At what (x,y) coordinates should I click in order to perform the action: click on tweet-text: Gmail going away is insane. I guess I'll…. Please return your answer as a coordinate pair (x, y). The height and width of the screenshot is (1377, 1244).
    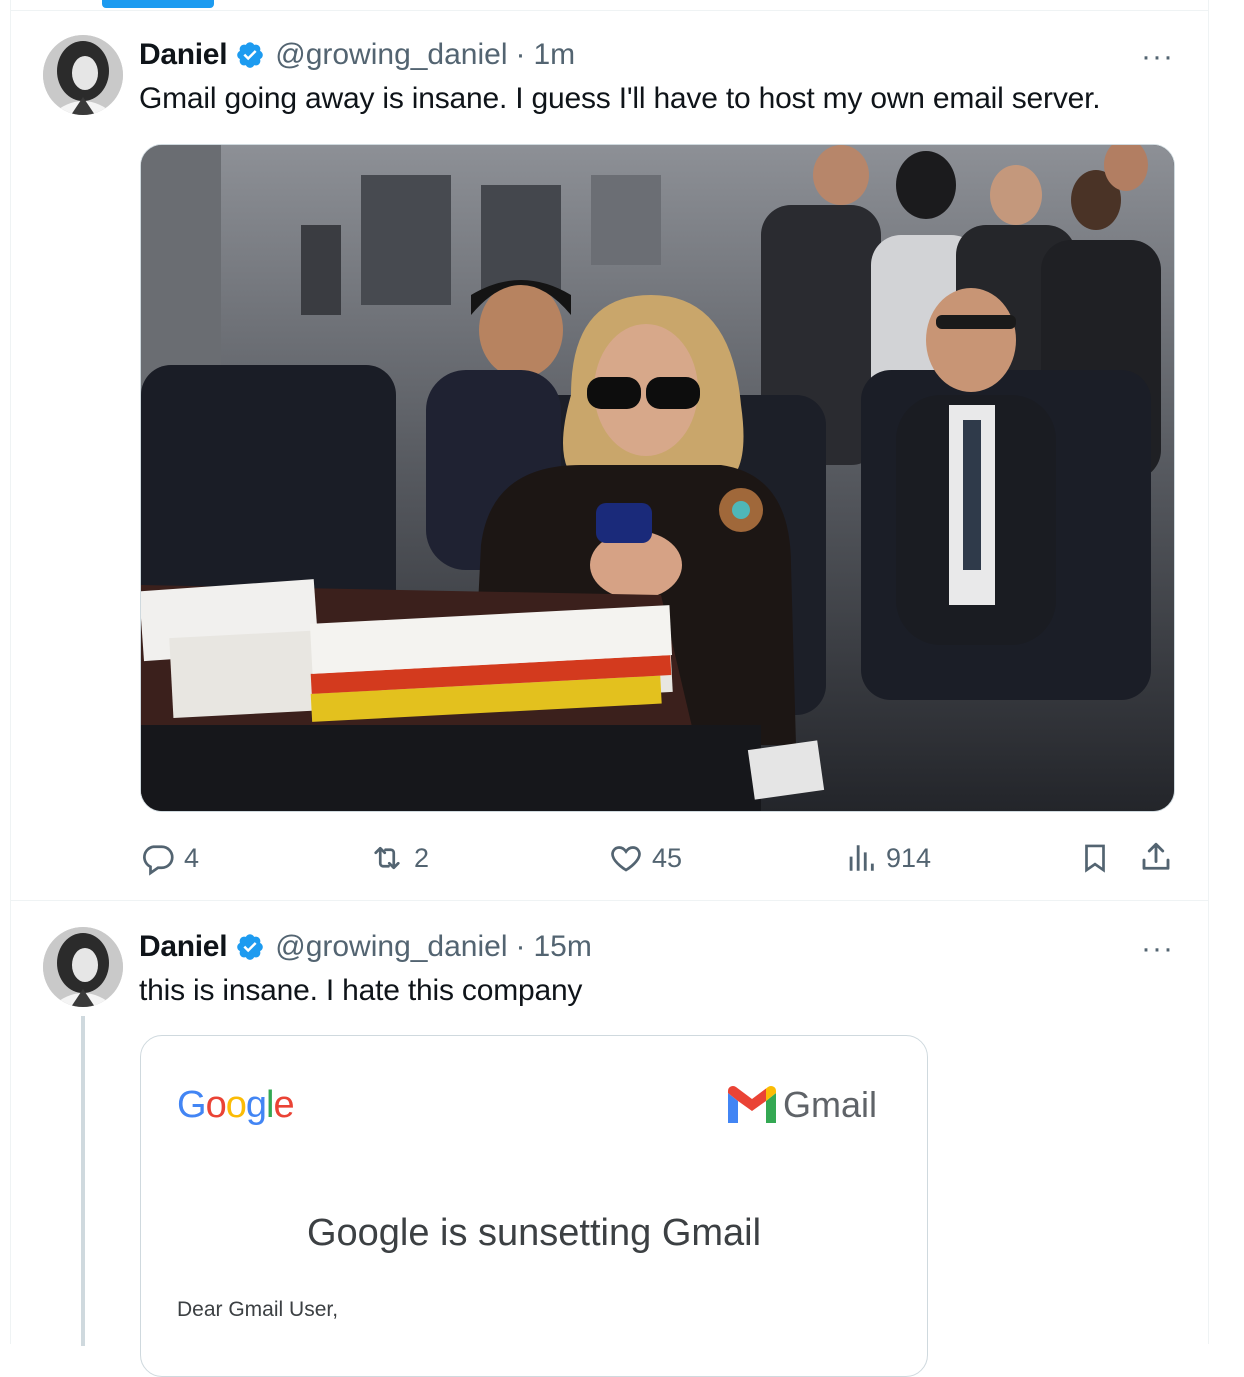
    Looking at the image, I should click on (620, 98).